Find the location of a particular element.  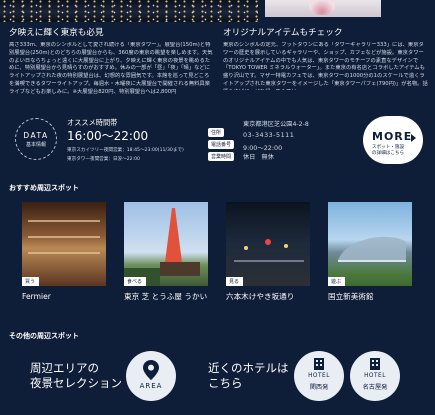

street-lights-icon is located at coordinates (269, 250).